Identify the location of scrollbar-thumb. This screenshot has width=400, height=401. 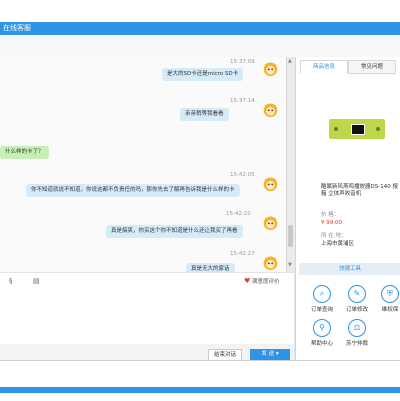
(290, 236).